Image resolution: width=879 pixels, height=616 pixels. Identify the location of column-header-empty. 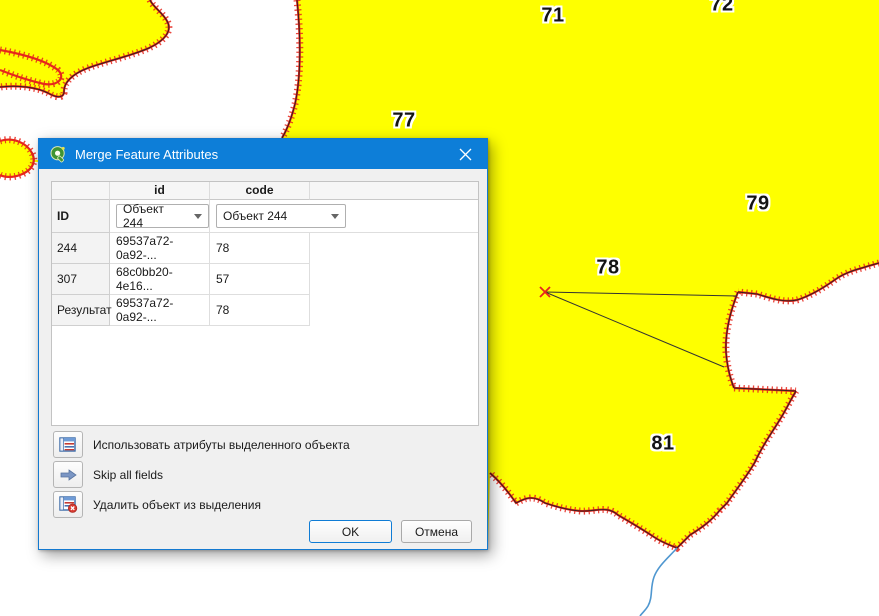
(394, 191).